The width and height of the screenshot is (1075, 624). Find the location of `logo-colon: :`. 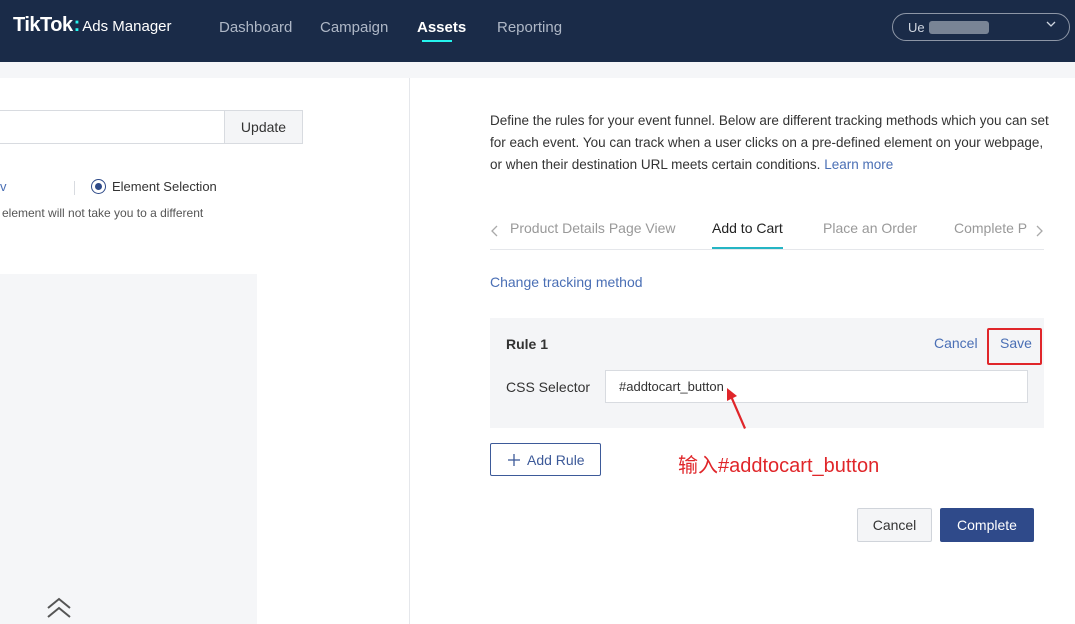

logo-colon: : is located at coordinates (77, 25).